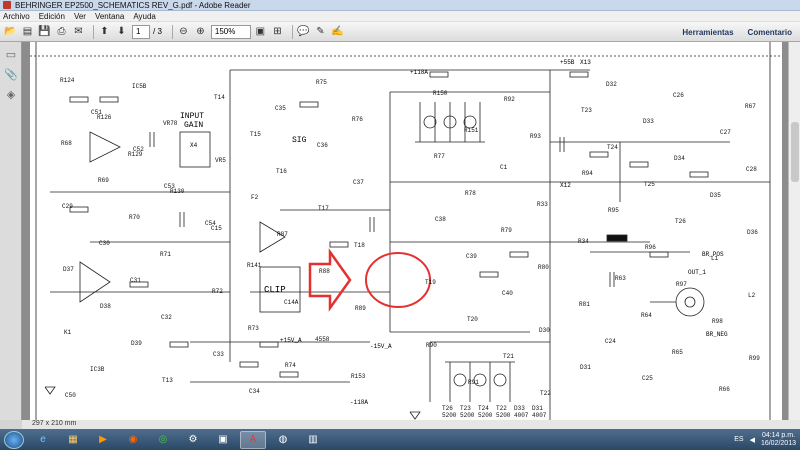  What do you see at coordinates (139, 86) in the screenshot?
I see `component-label: IC5B` at bounding box center [139, 86].